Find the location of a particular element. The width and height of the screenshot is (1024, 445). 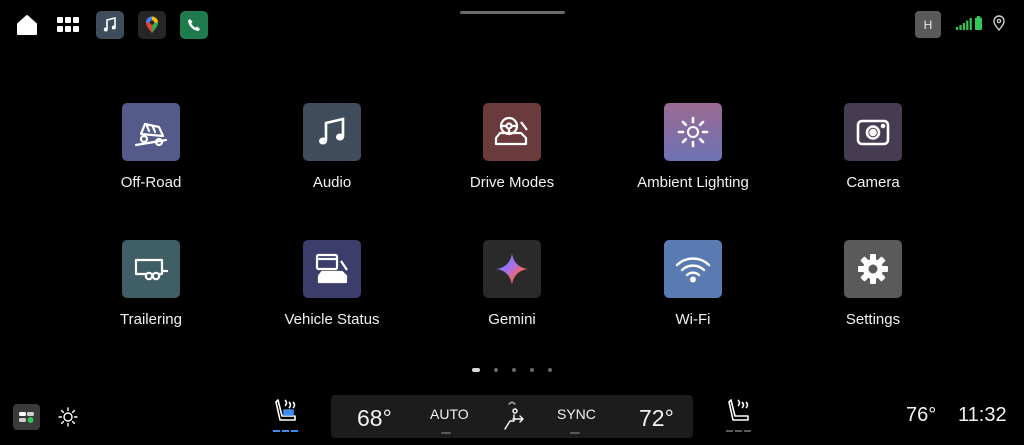

outside-temperature: 76° is located at coordinates (921, 415).